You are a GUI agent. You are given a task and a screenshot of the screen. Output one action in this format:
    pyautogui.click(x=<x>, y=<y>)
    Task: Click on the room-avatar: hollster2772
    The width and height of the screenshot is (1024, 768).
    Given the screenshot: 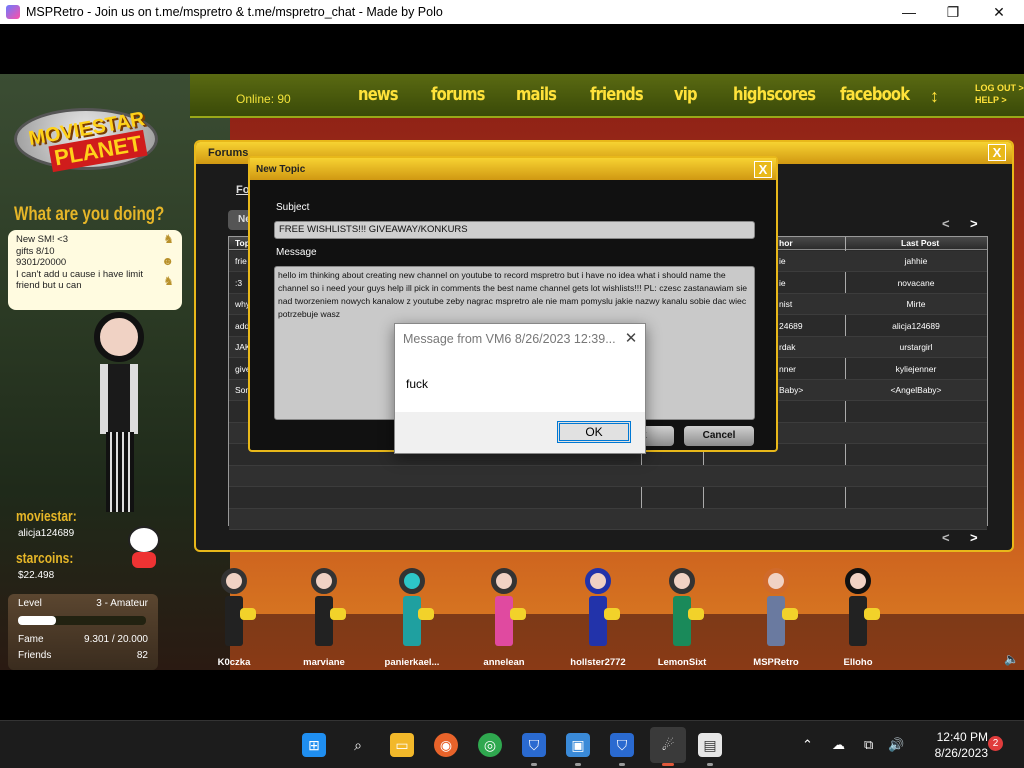 What is the action you would take?
    pyautogui.click(x=598, y=618)
    